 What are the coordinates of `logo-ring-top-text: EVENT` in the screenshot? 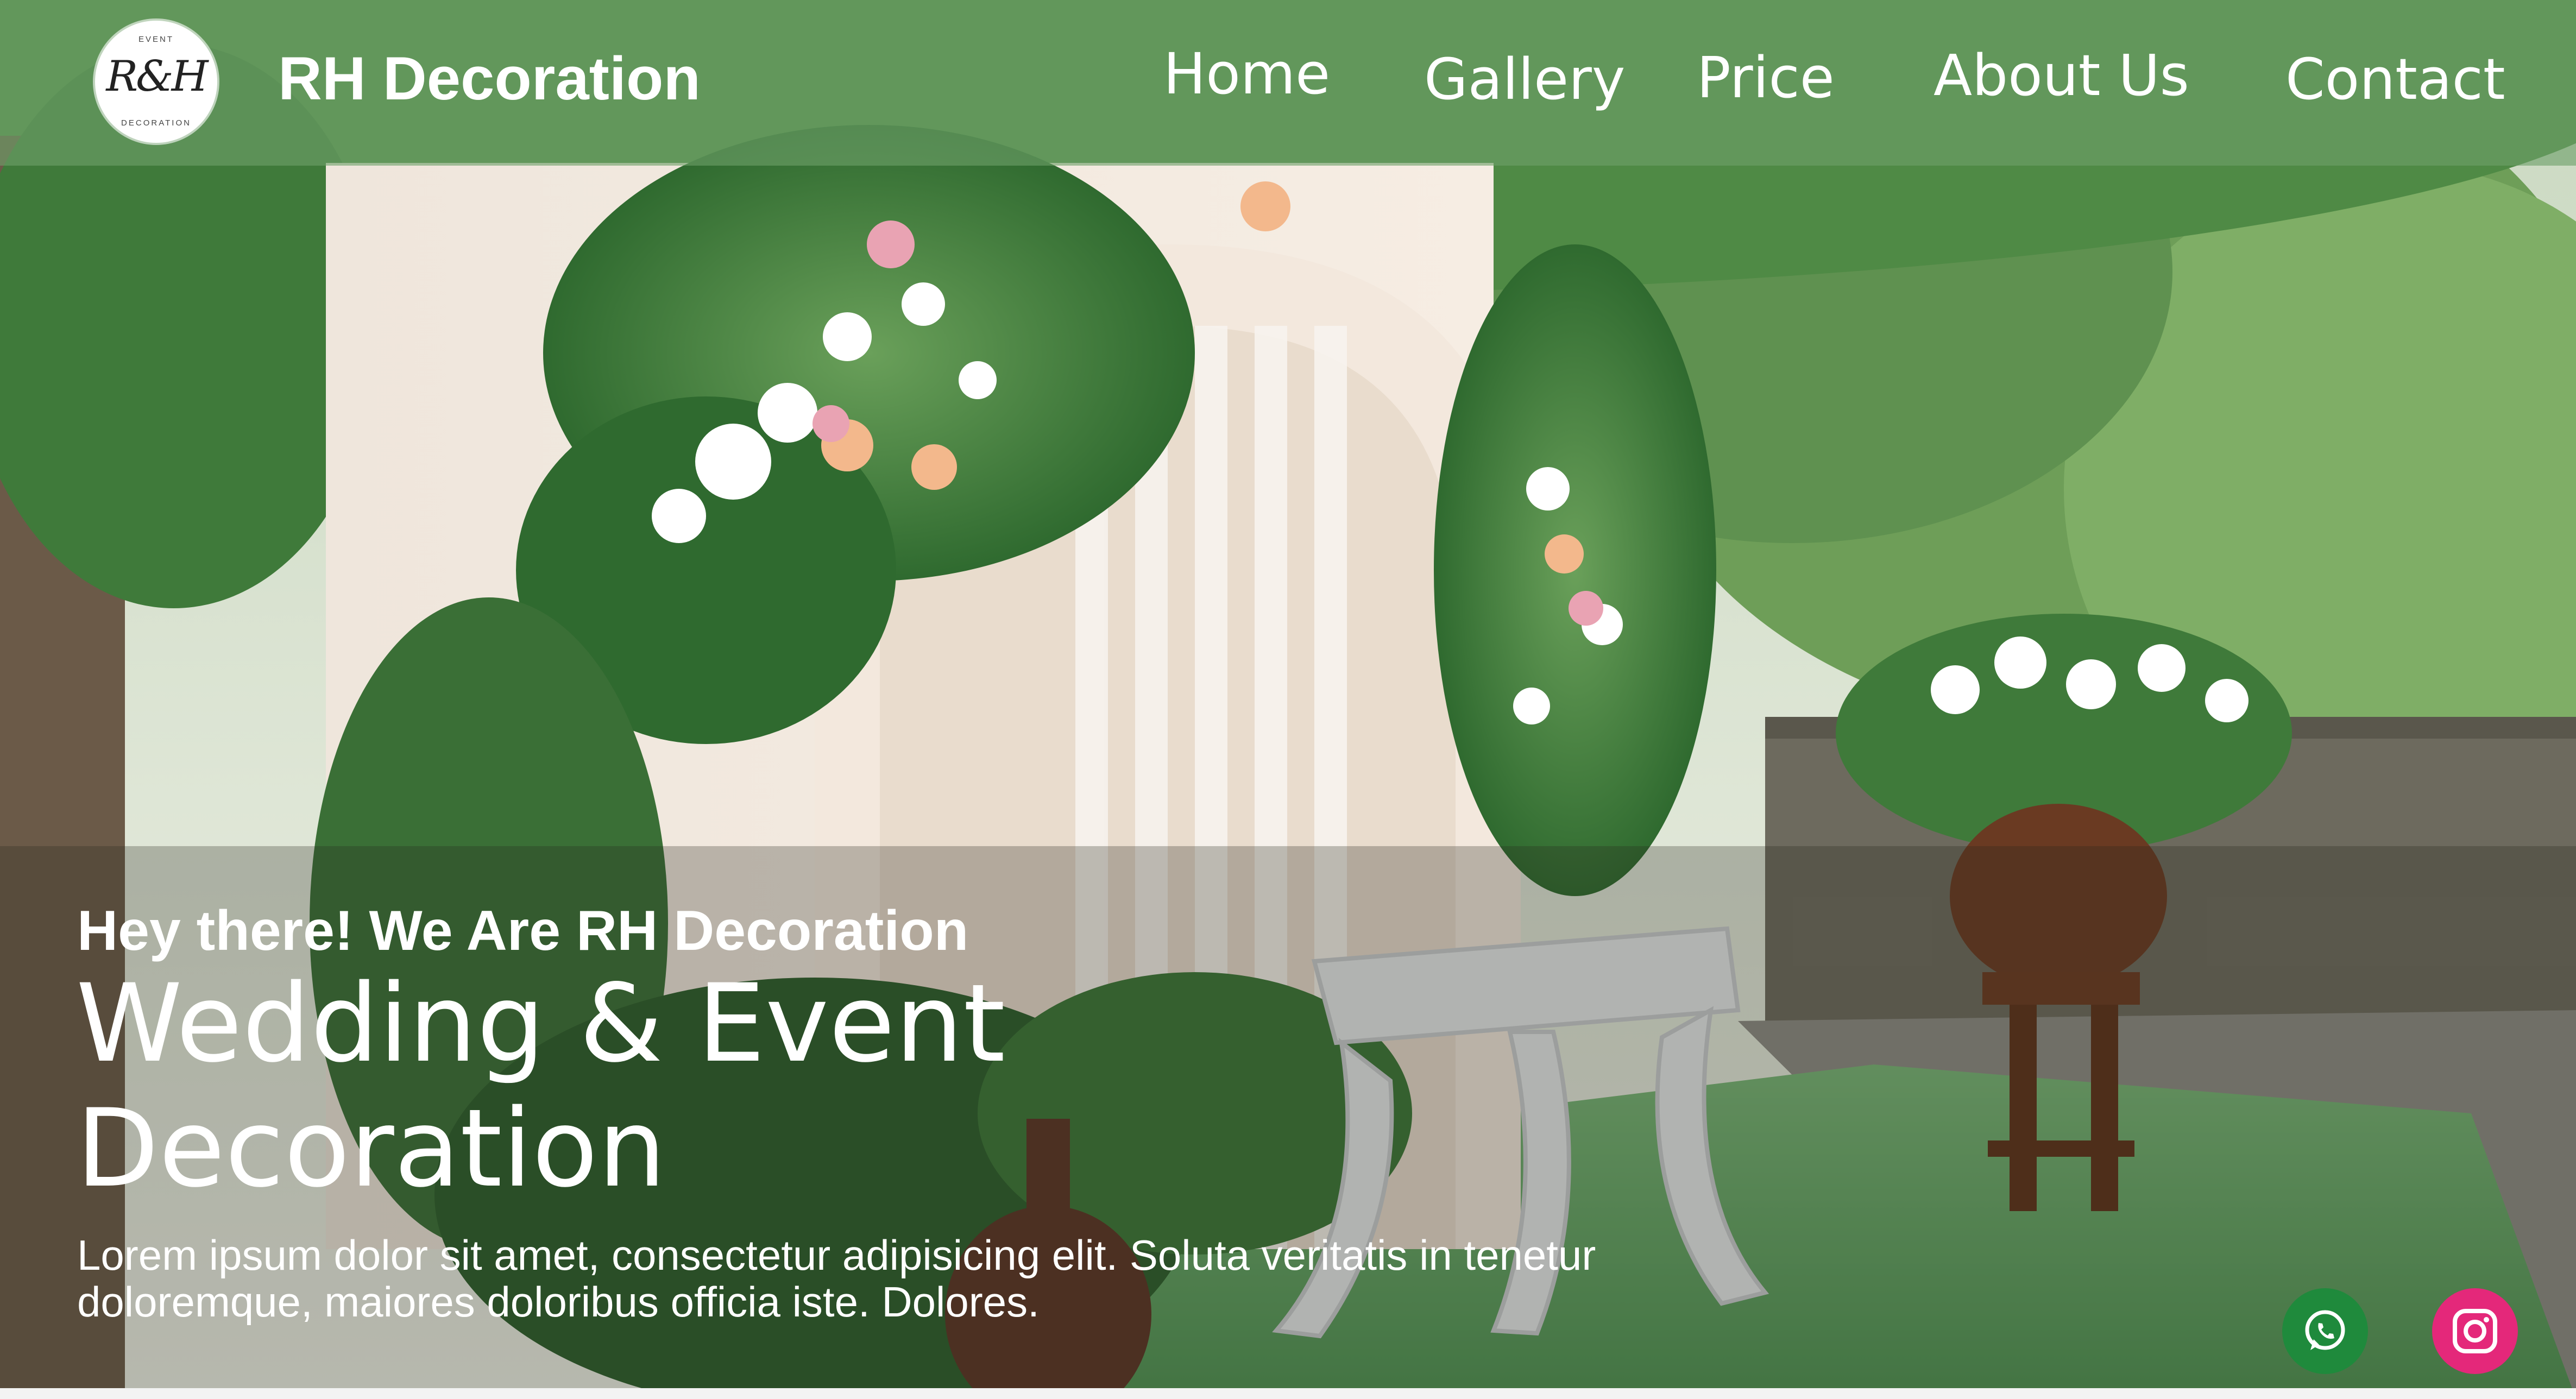 It's located at (156, 39).